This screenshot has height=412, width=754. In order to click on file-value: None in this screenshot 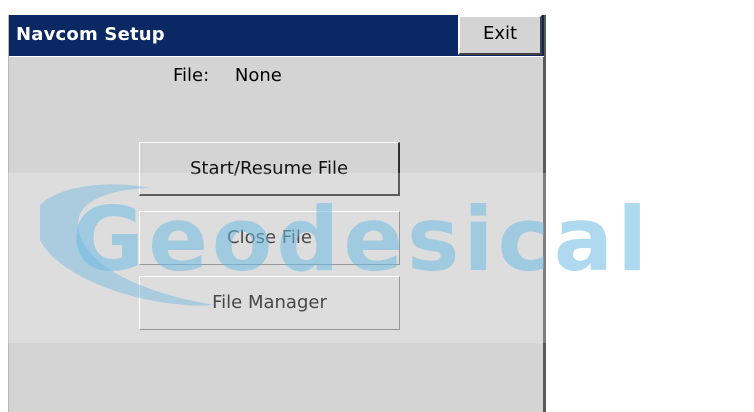, I will do `click(258, 75)`.